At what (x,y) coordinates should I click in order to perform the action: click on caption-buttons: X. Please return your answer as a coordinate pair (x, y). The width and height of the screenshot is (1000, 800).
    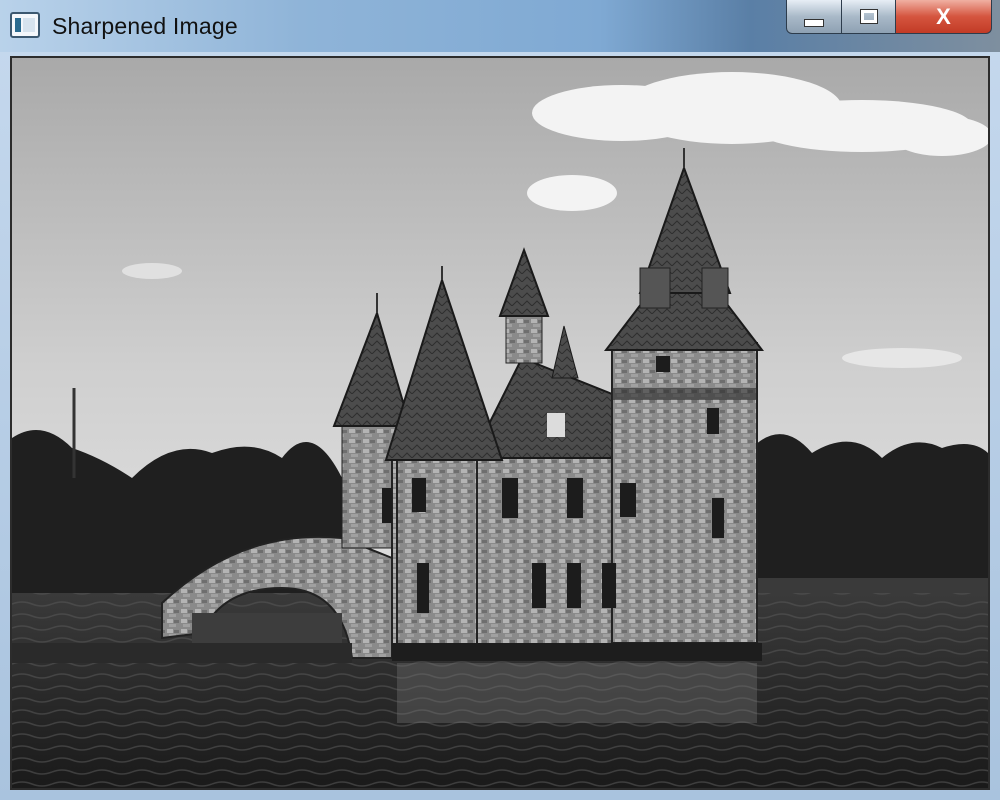
    Looking at the image, I should click on (889, 18).